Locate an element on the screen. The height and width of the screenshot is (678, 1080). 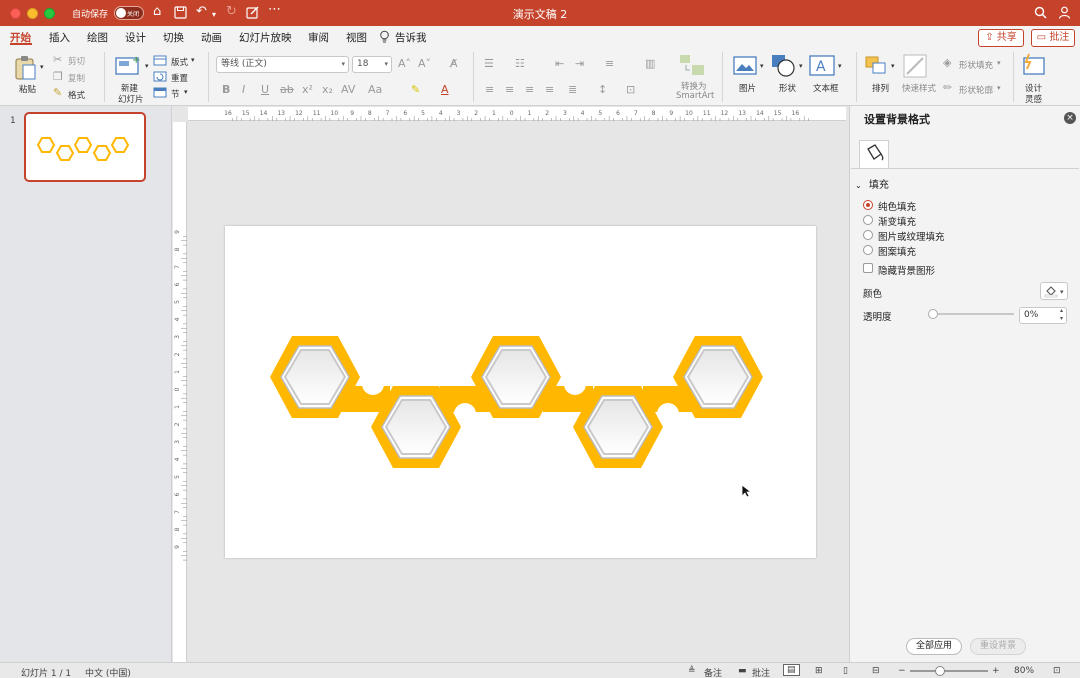
tab-review: 审阅 is located at coordinates (318, 37).